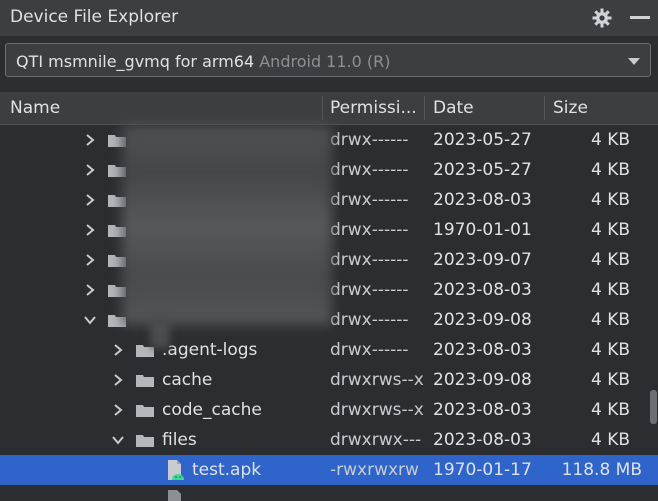 Image resolution: width=658 pixels, height=501 pixels. I want to click on row-name: files, so click(179, 440).